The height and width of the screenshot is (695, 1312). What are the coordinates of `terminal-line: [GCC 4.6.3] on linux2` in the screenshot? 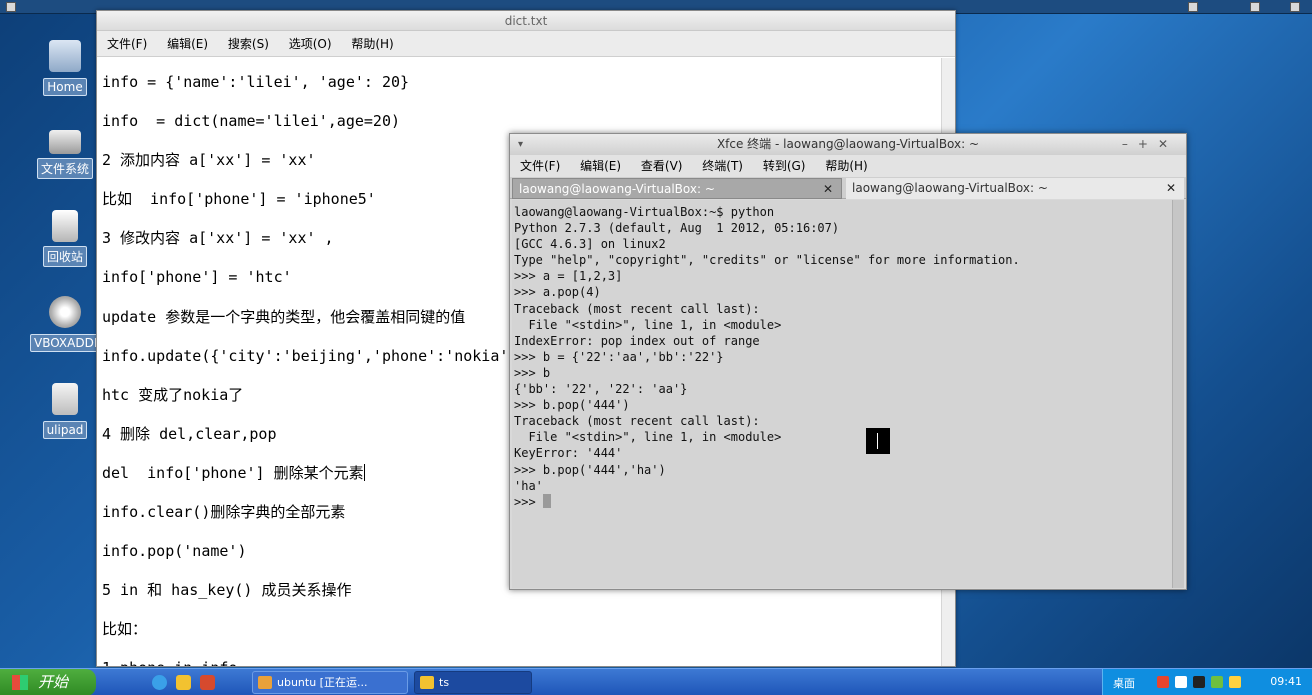 It's located at (590, 244).